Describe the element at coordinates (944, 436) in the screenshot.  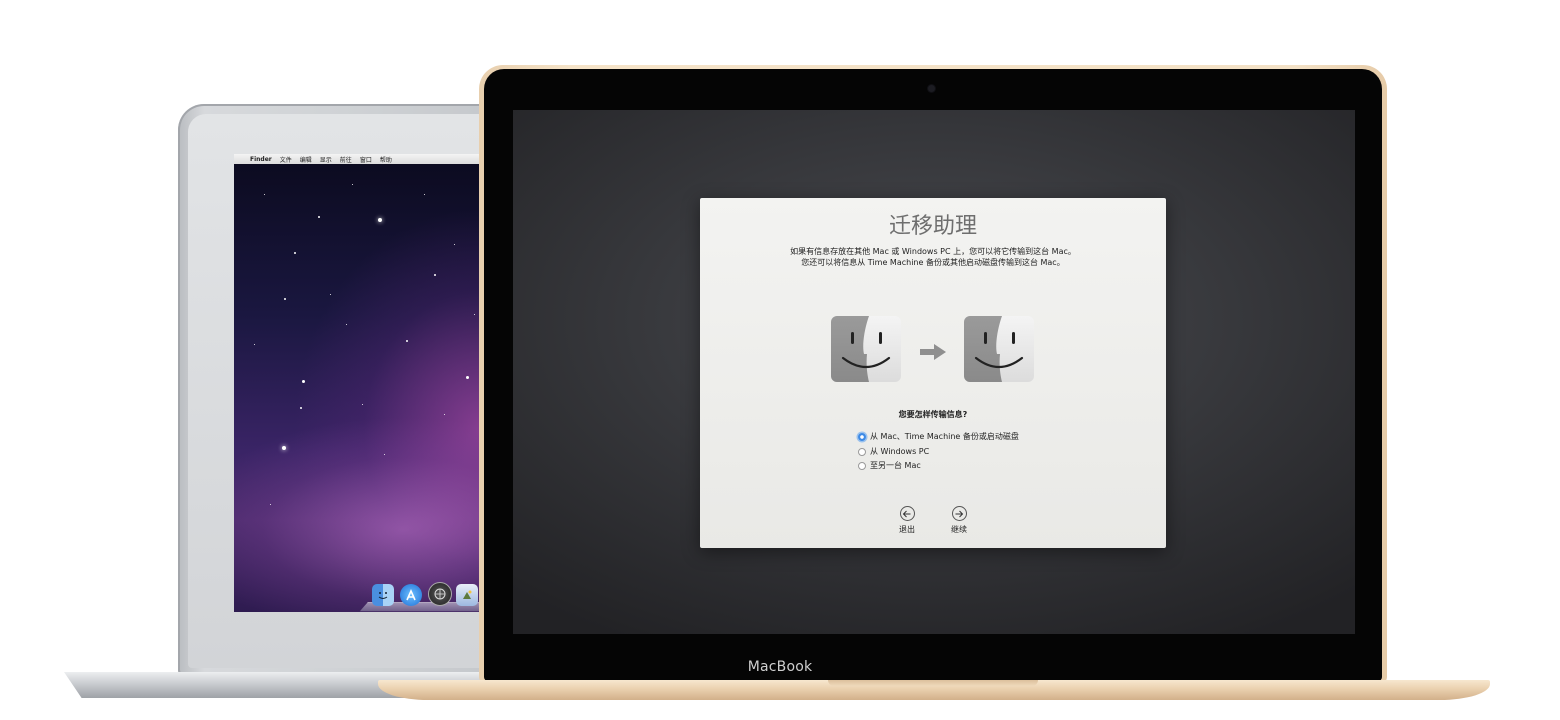
I see `option-from-mac-label: 从 Mac、Time Machine 备份或启动磁盘` at that location.